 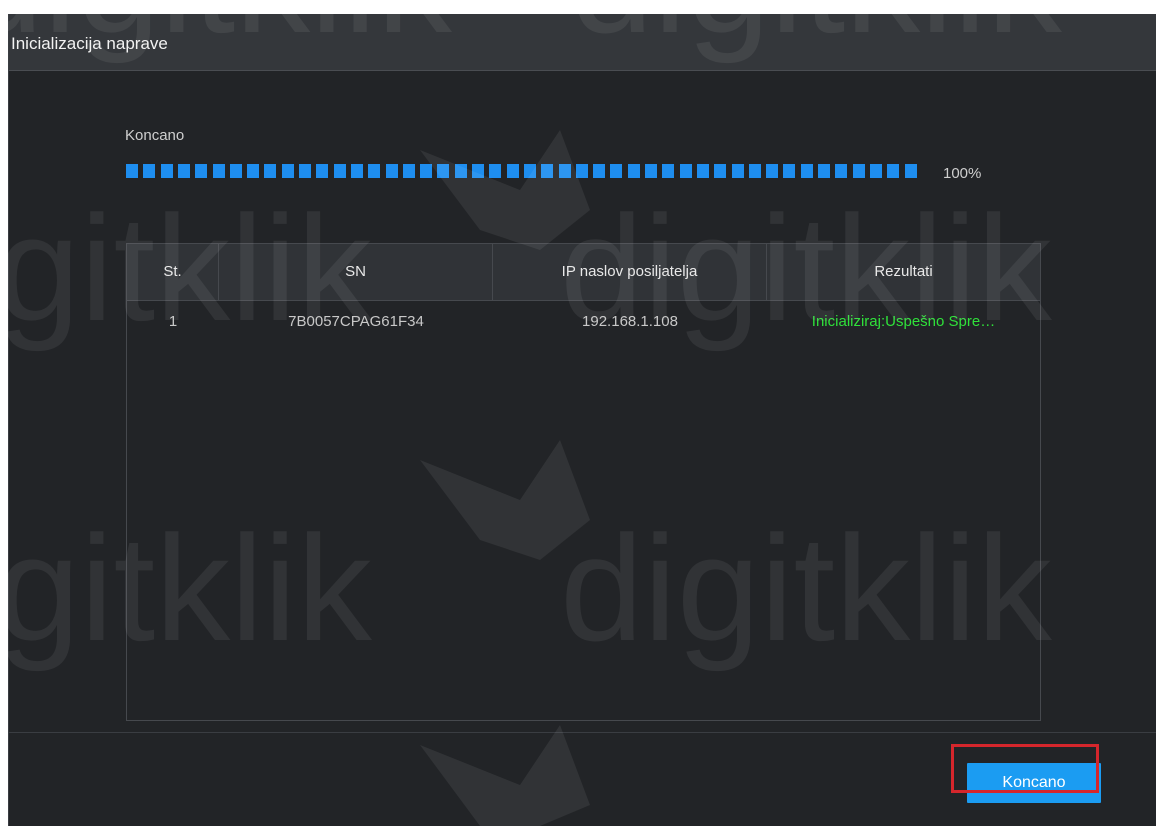 I want to click on progress-status-label: Koncano, so click(x=155, y=135).